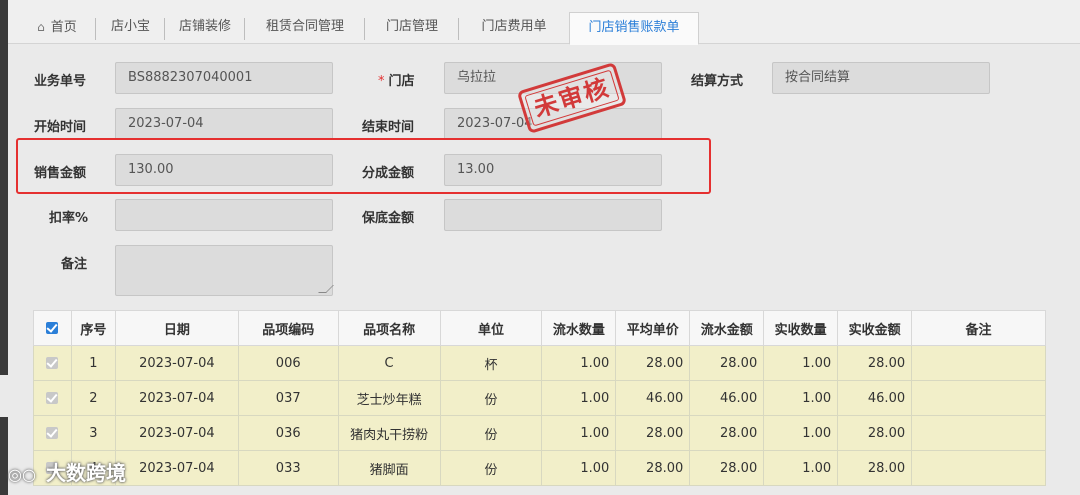  Describe the element at coordinates (176, 328) in the screenshot. I see `col-header: 日期` at that location.